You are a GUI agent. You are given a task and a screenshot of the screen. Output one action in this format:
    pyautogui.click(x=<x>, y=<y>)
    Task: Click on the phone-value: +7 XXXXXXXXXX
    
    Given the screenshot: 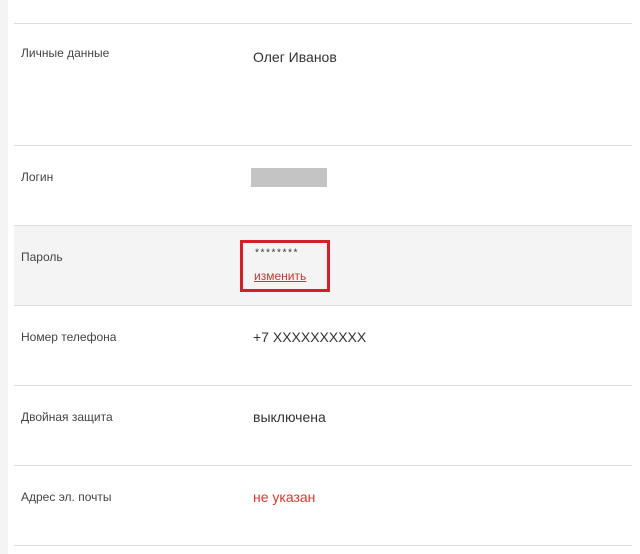 What is the action you would take?
    pyautogui.click(x=310, y=337)
    